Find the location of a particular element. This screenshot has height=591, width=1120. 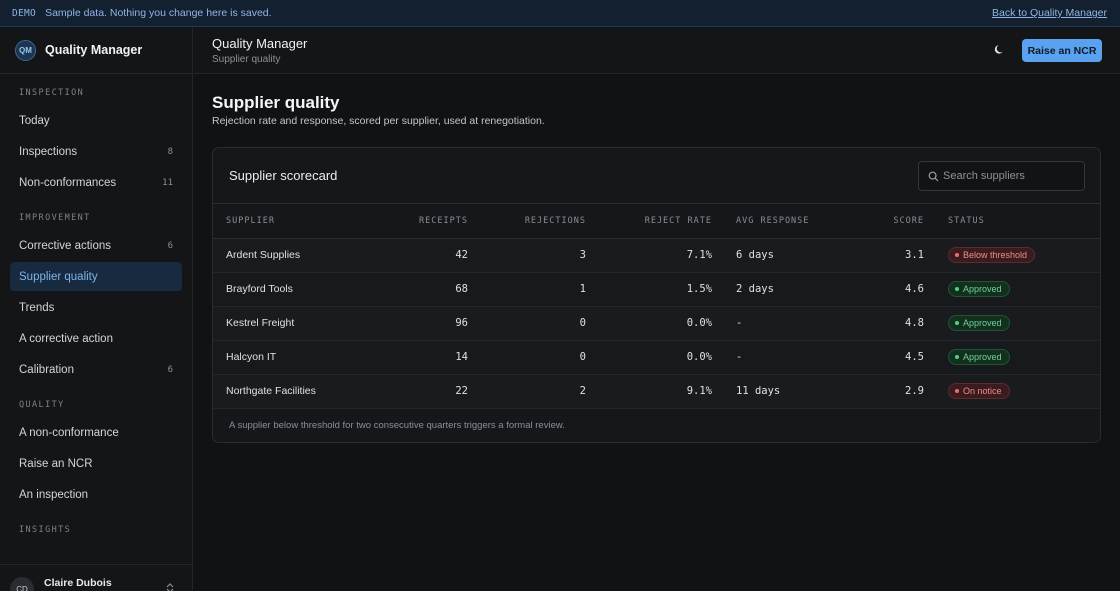

app-name: Quality Manager is located at coordinates (94, 50).